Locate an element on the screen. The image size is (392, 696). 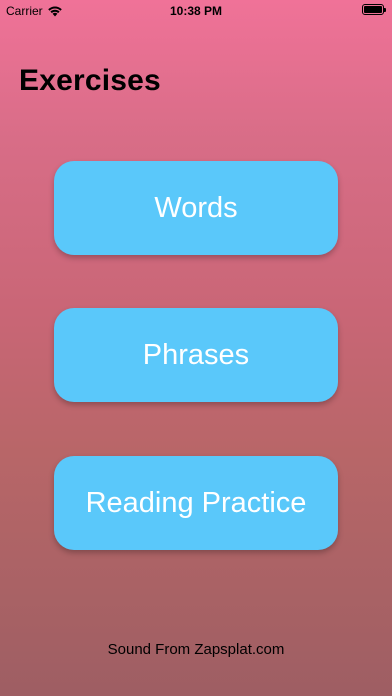
page-title: Exercises is located at coordinates (90, 80).